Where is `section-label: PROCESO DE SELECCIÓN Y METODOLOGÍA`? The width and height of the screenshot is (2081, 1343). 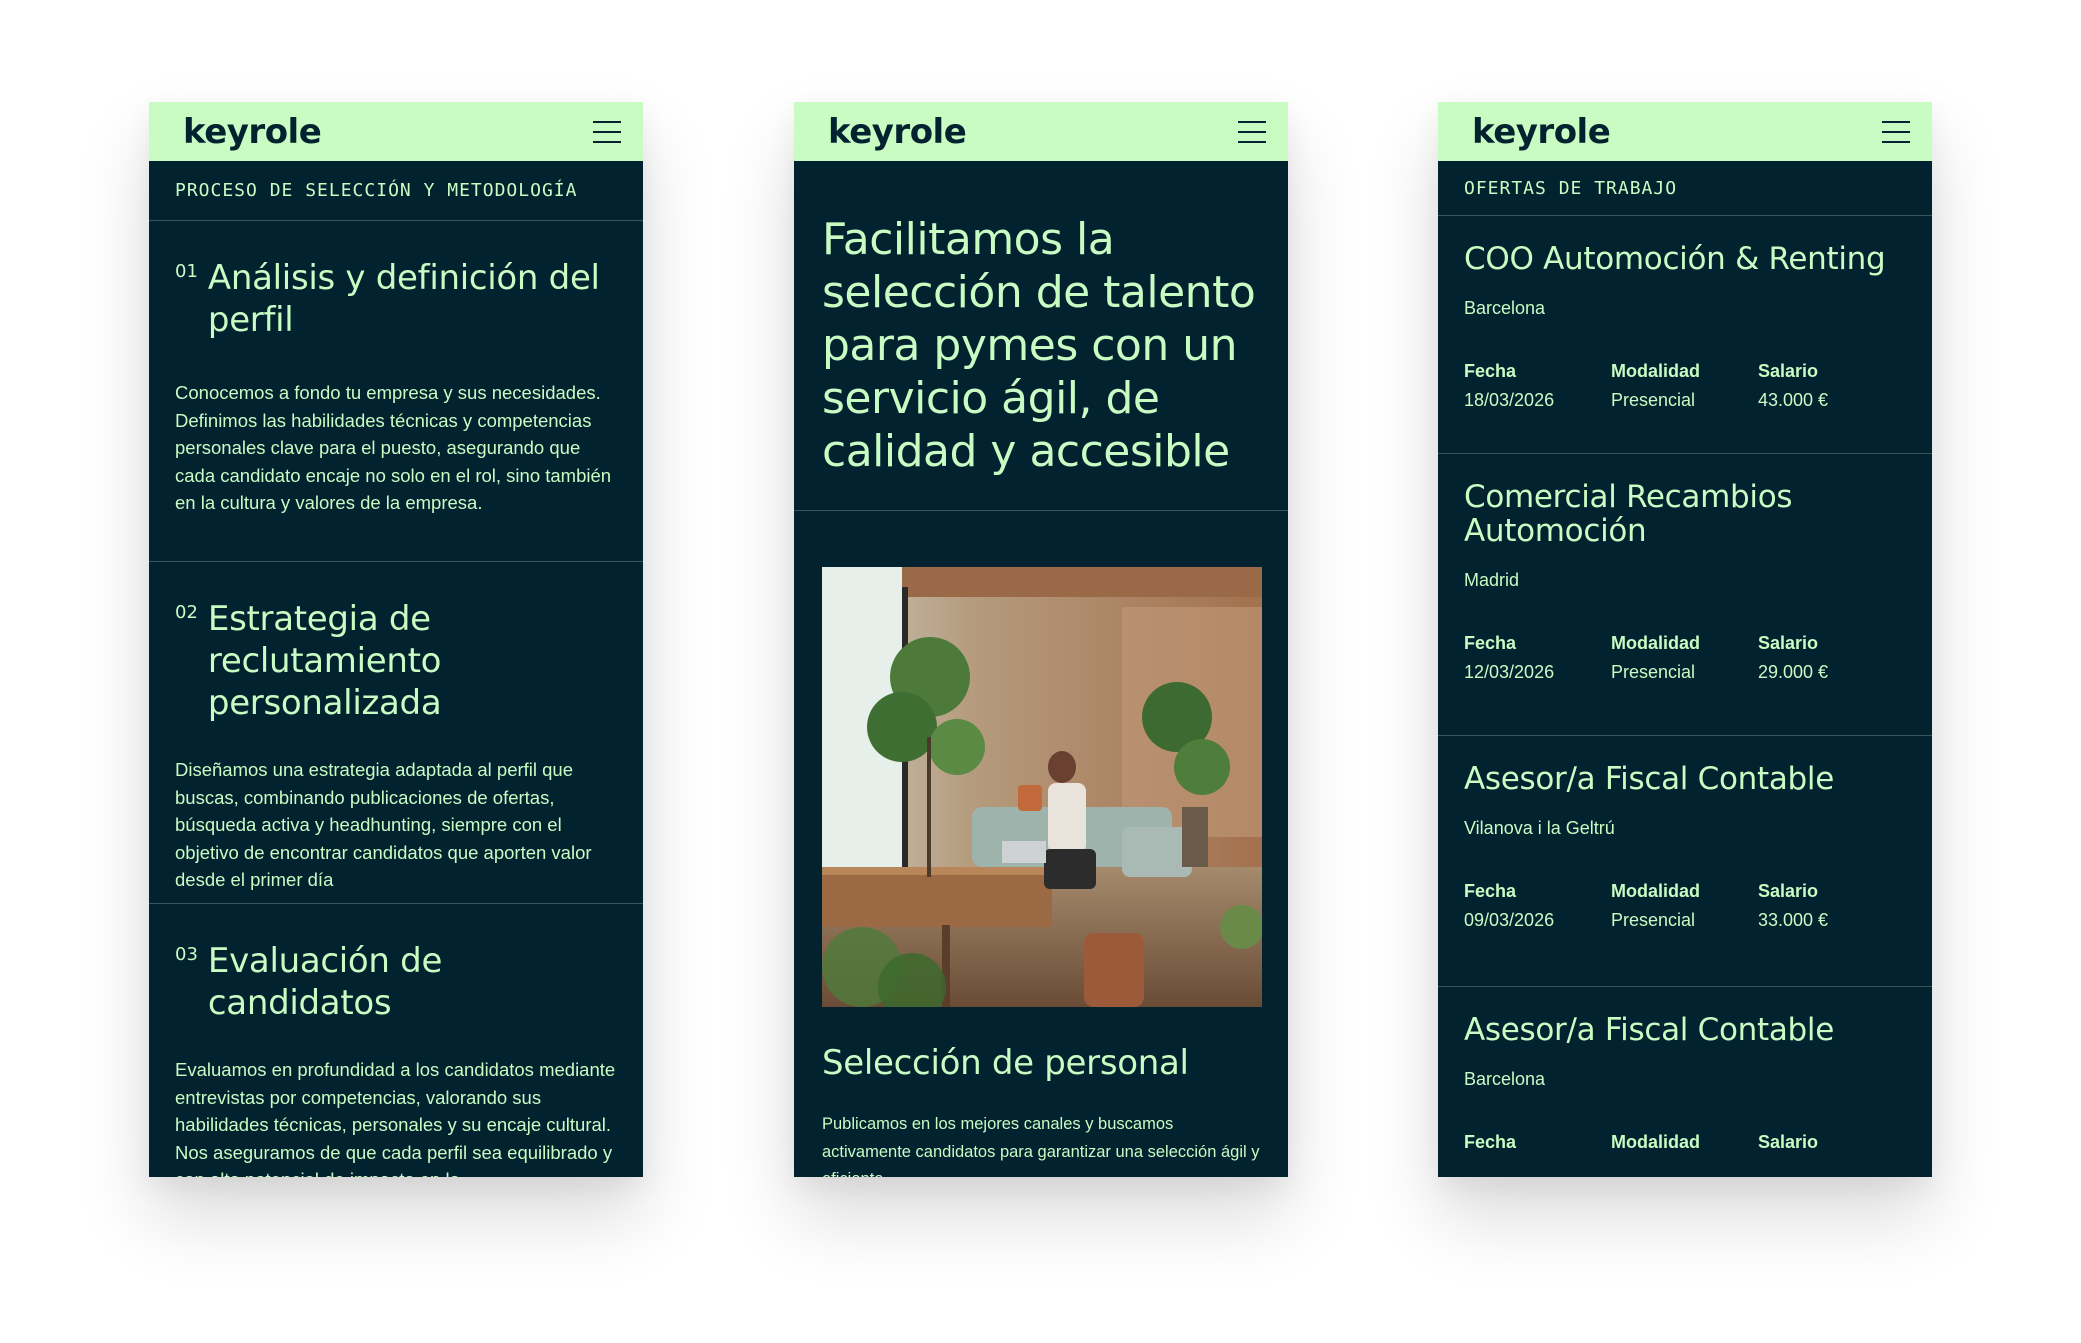
section-label: PROCESO DE SELECCIÓN Y METODOLOGÍA is located at coordinates (396, 191).